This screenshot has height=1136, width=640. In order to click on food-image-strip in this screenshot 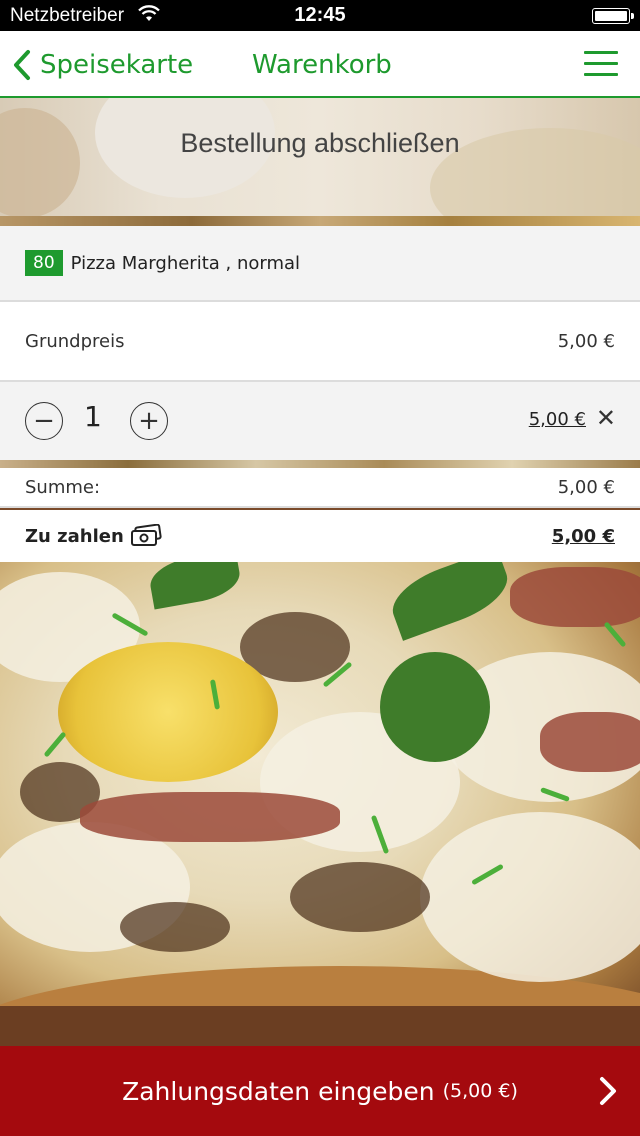, I will do `click(320, 464)`.